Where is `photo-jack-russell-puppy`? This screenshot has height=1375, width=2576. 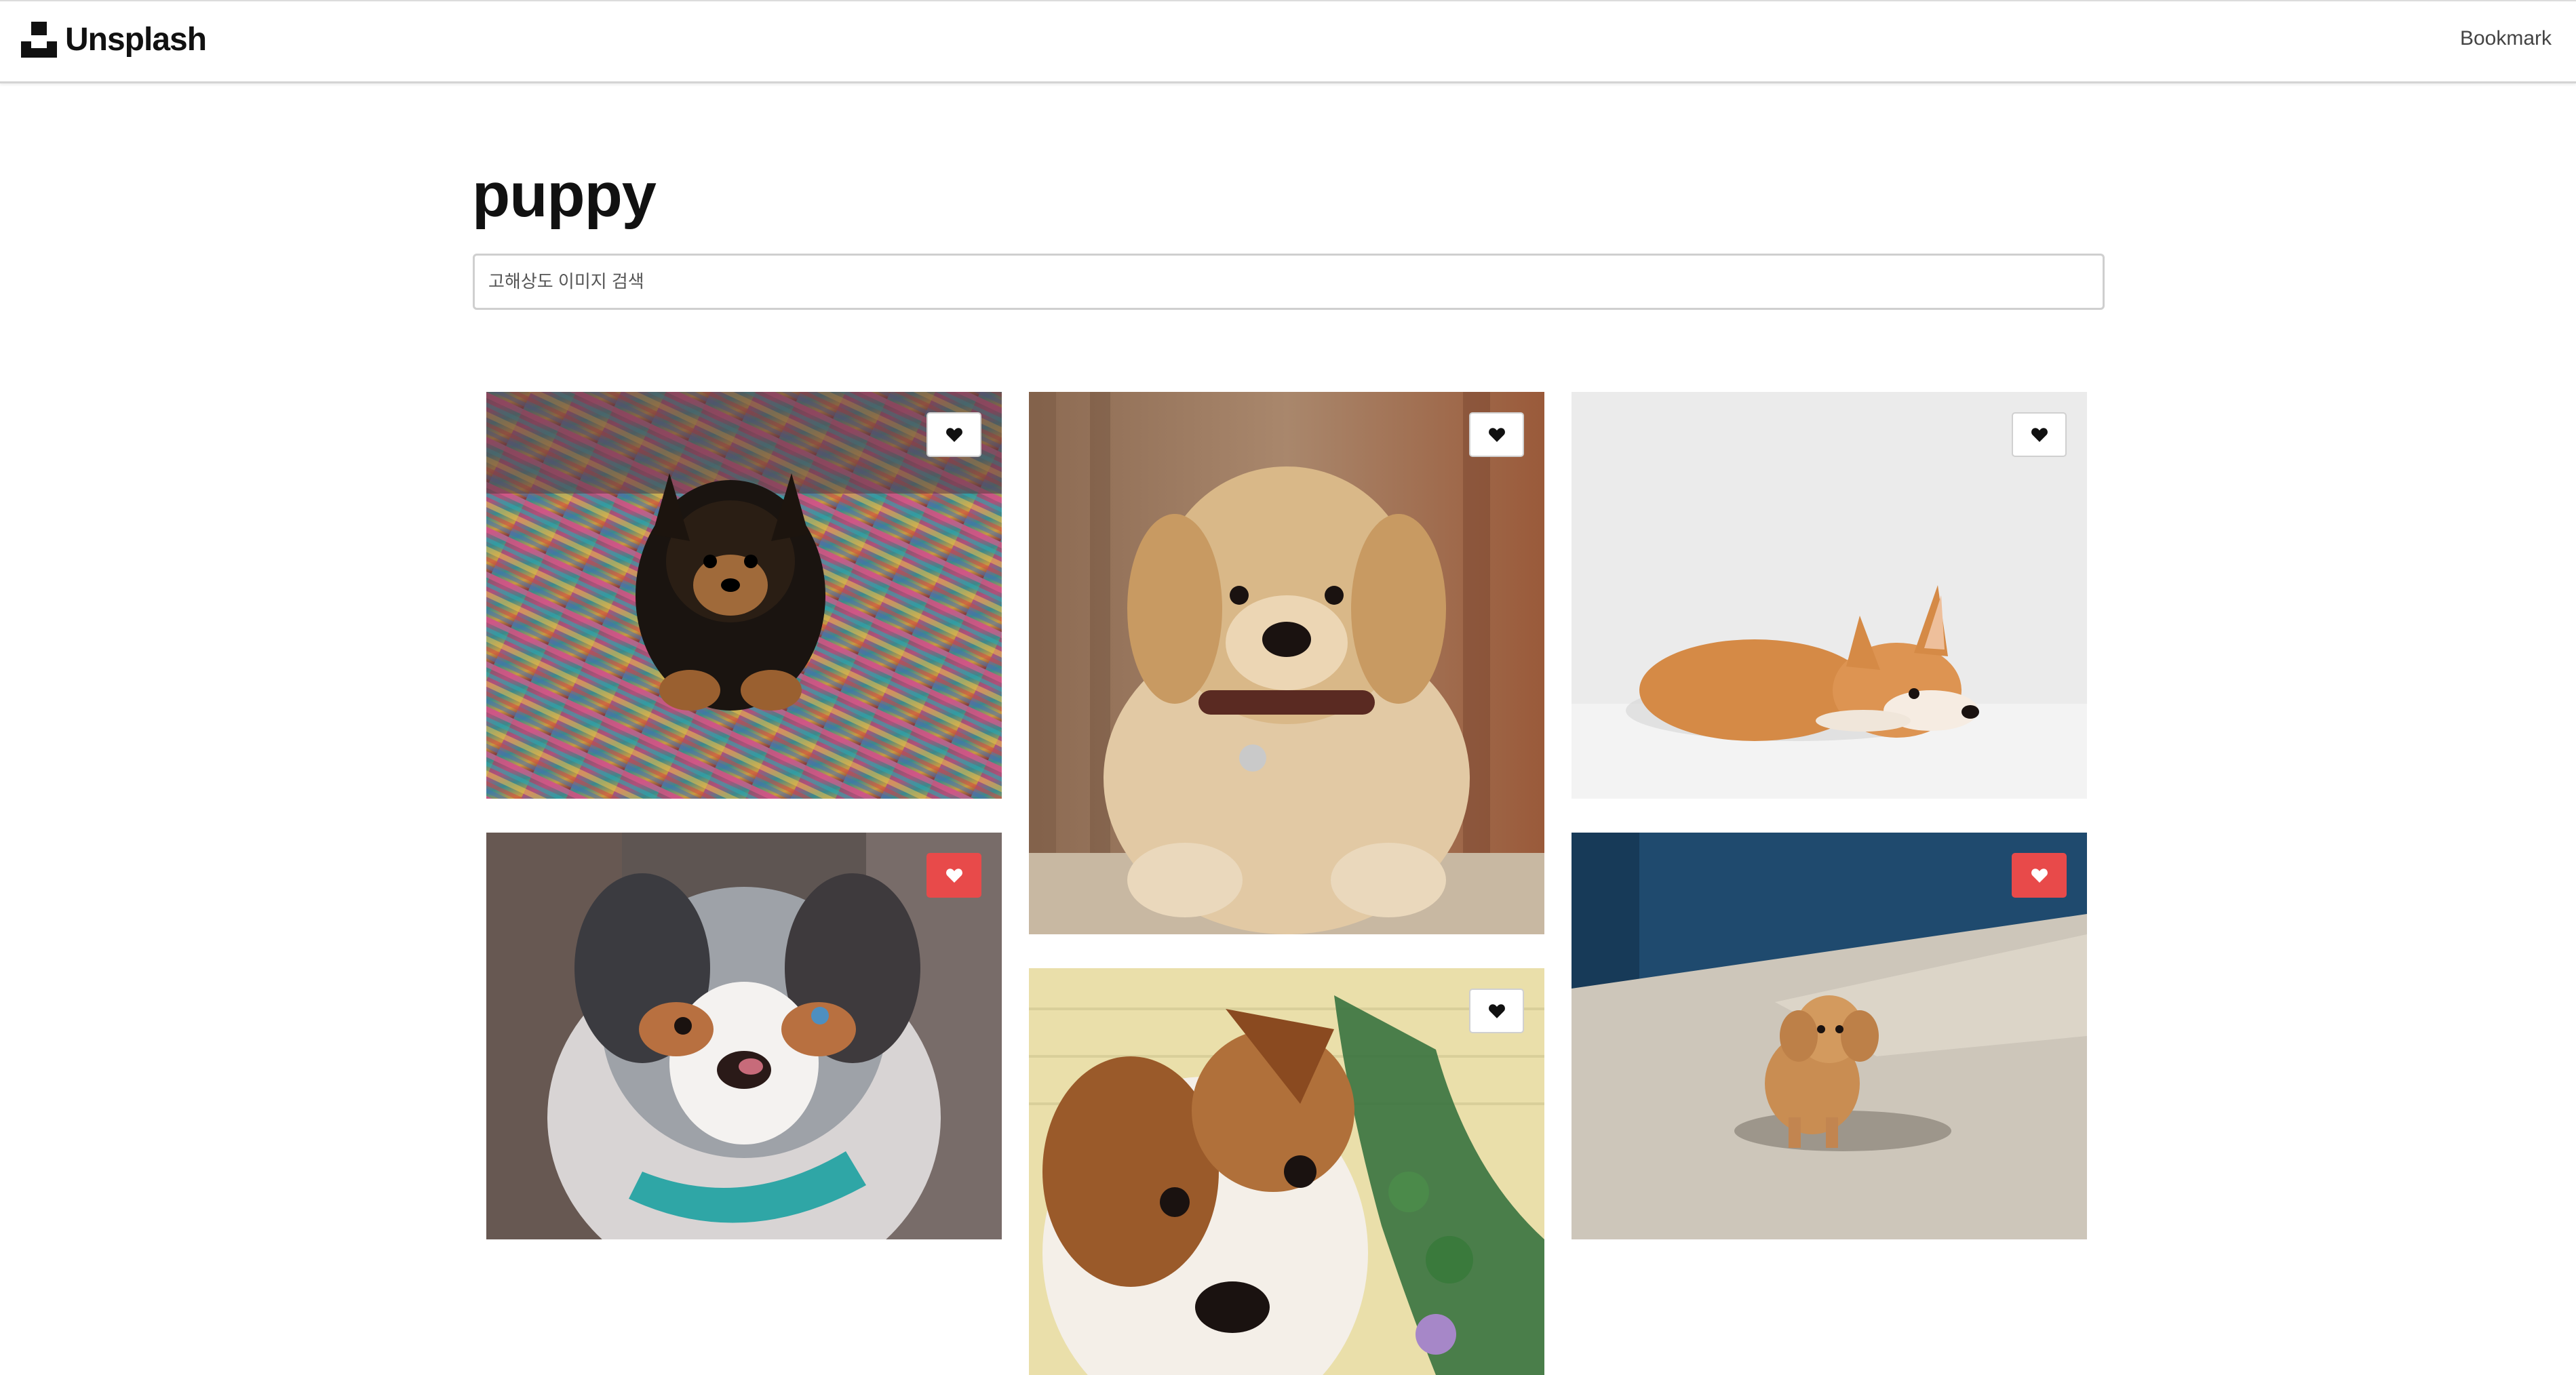
photo-jack-russell-puppy is located at coordinates (1286, 1171).